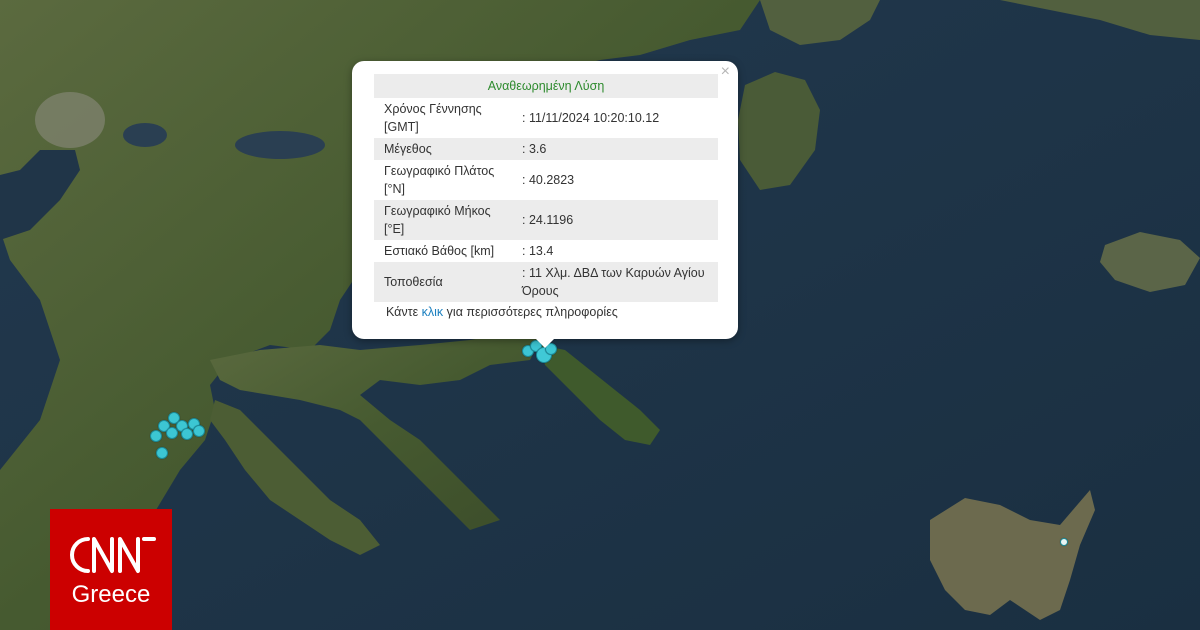 The image size is (1200, 630). Describe the element at coordinates (615, 220) in the screenshot. I see `row-value: : 24.1196` at that location.